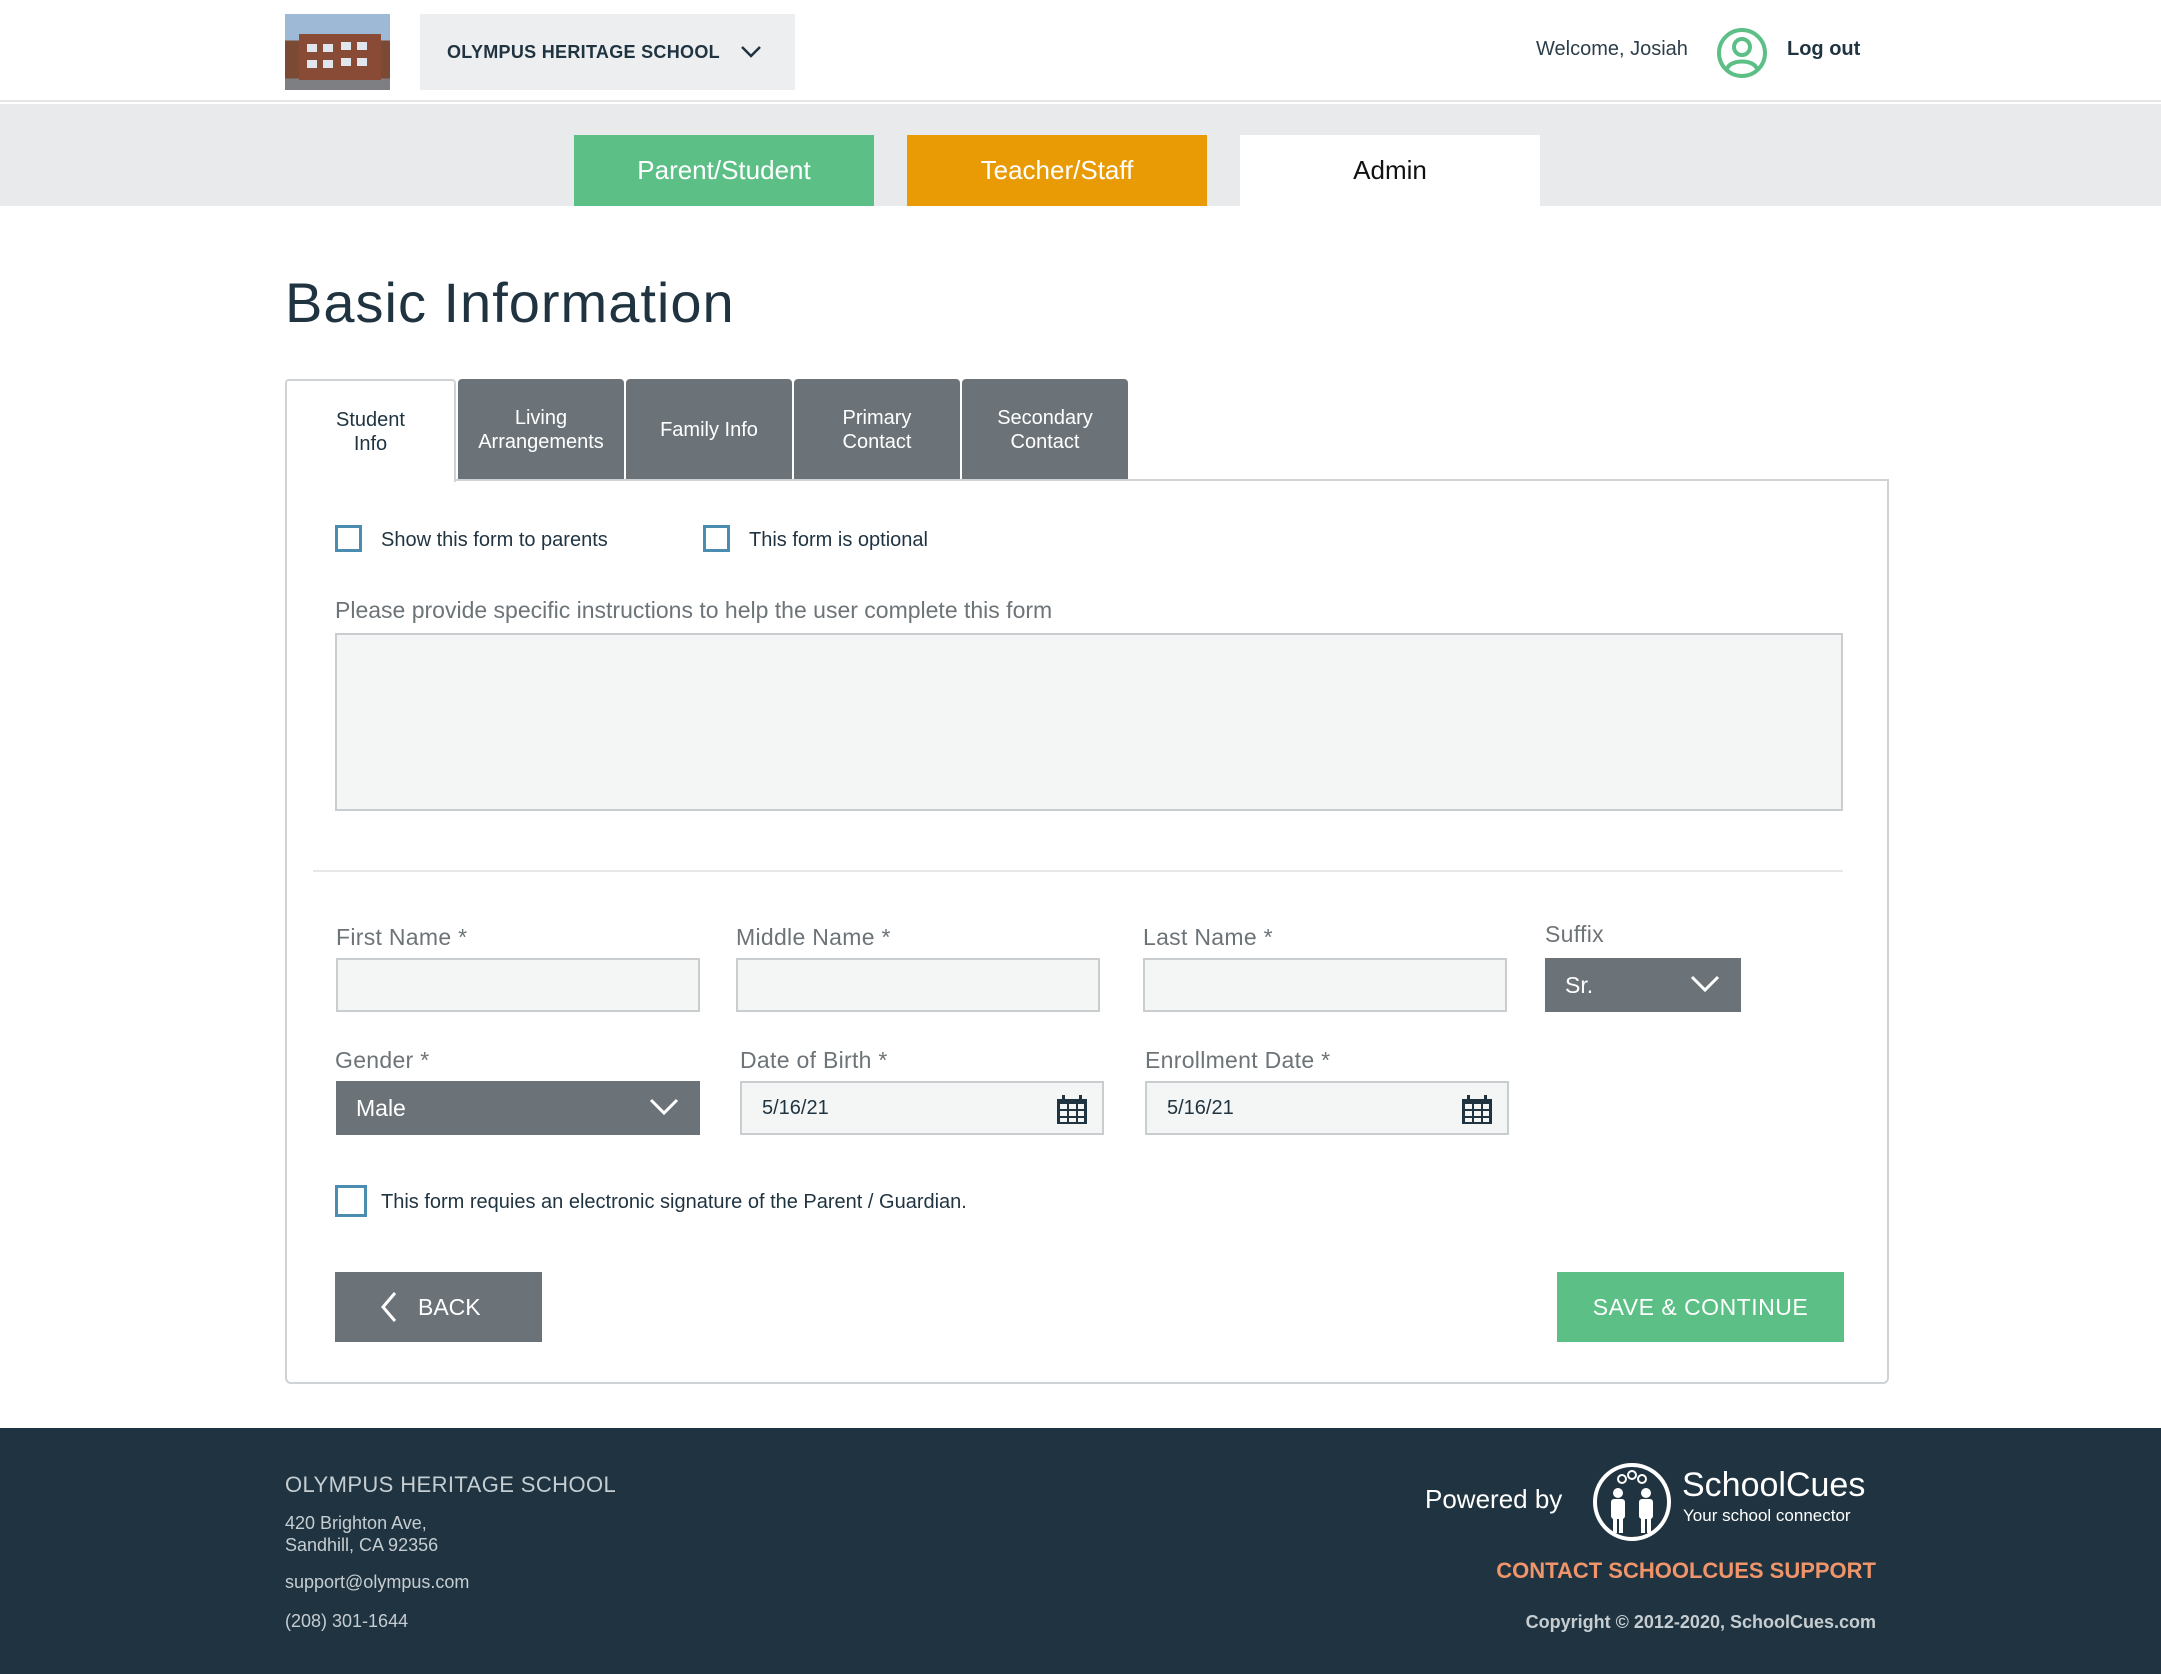 The image size is (2161, 1674). What do you see at coordinates (370, 430) in the screenshot?
I see `tab-student-info: Student Info` at bounding box center [370, 430].